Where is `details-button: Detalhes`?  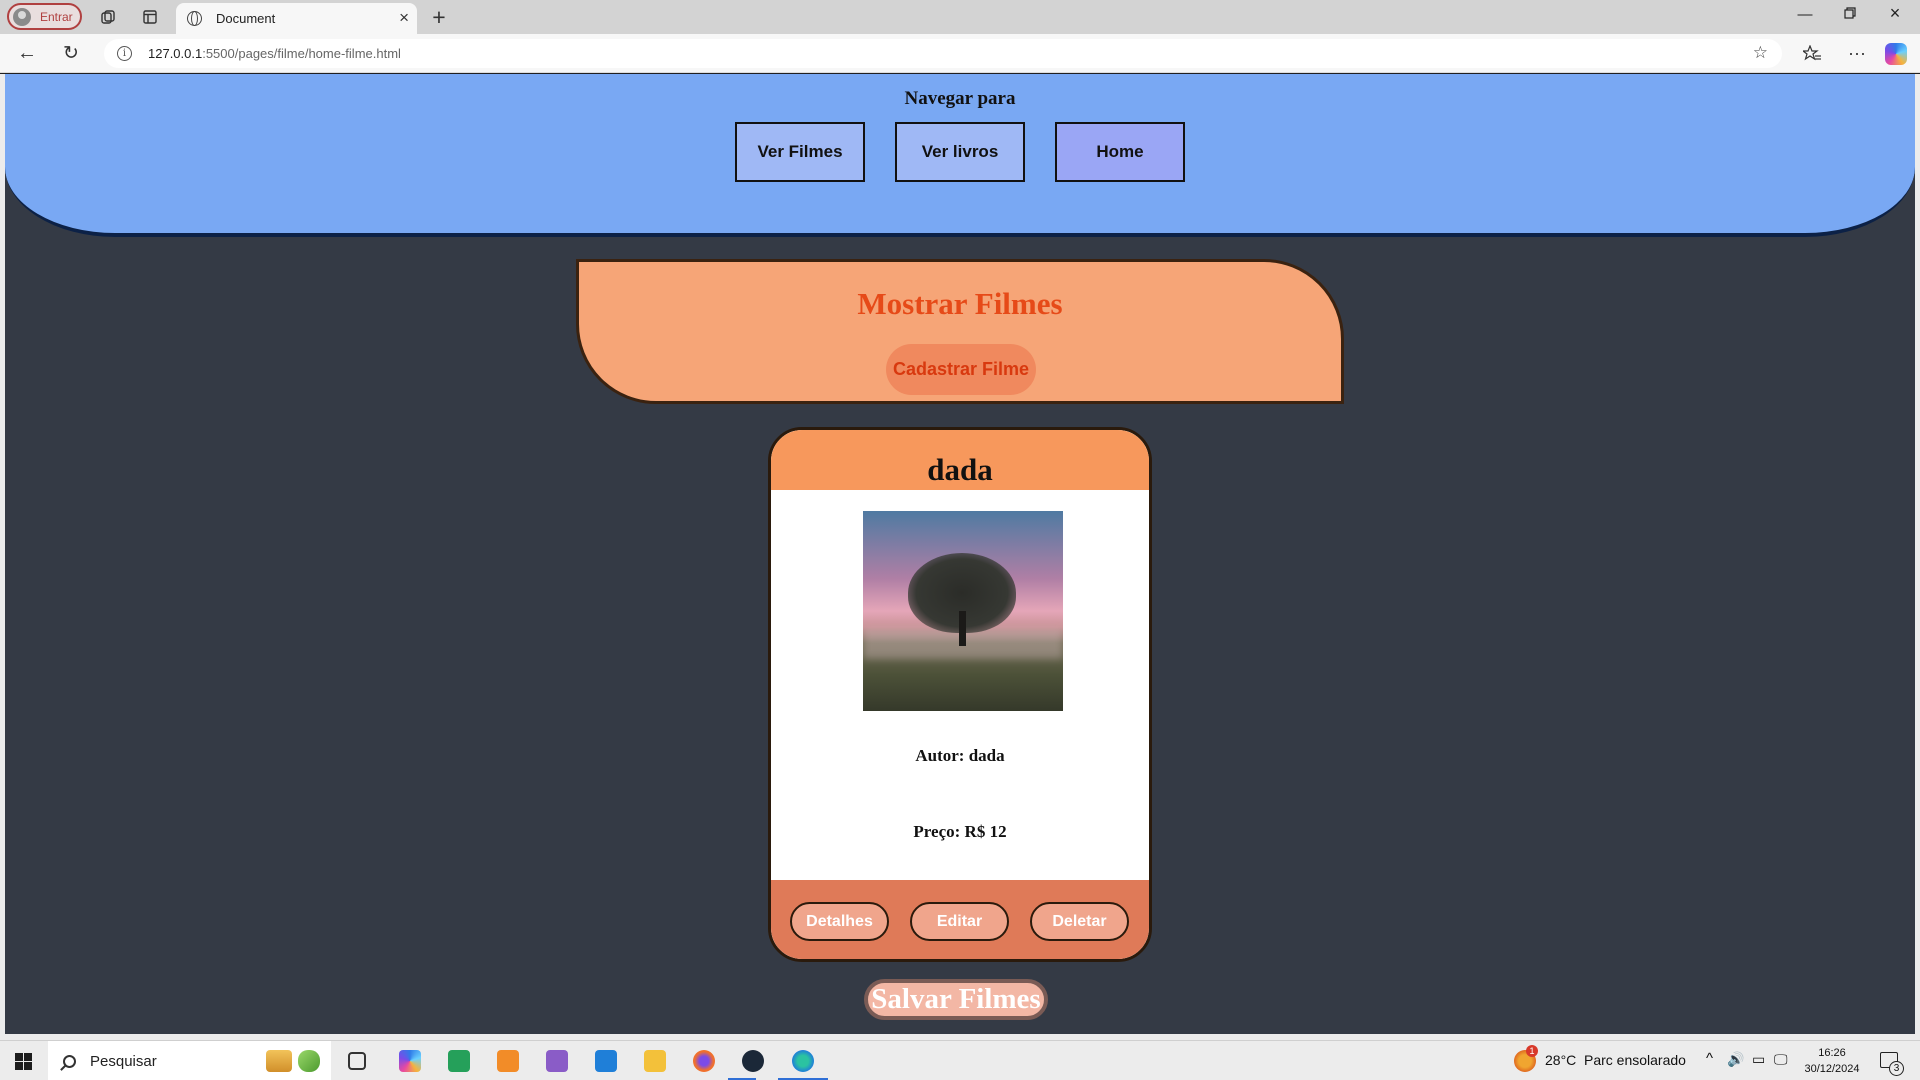 details-button: Detalhes is located at coordinates (839, 921).